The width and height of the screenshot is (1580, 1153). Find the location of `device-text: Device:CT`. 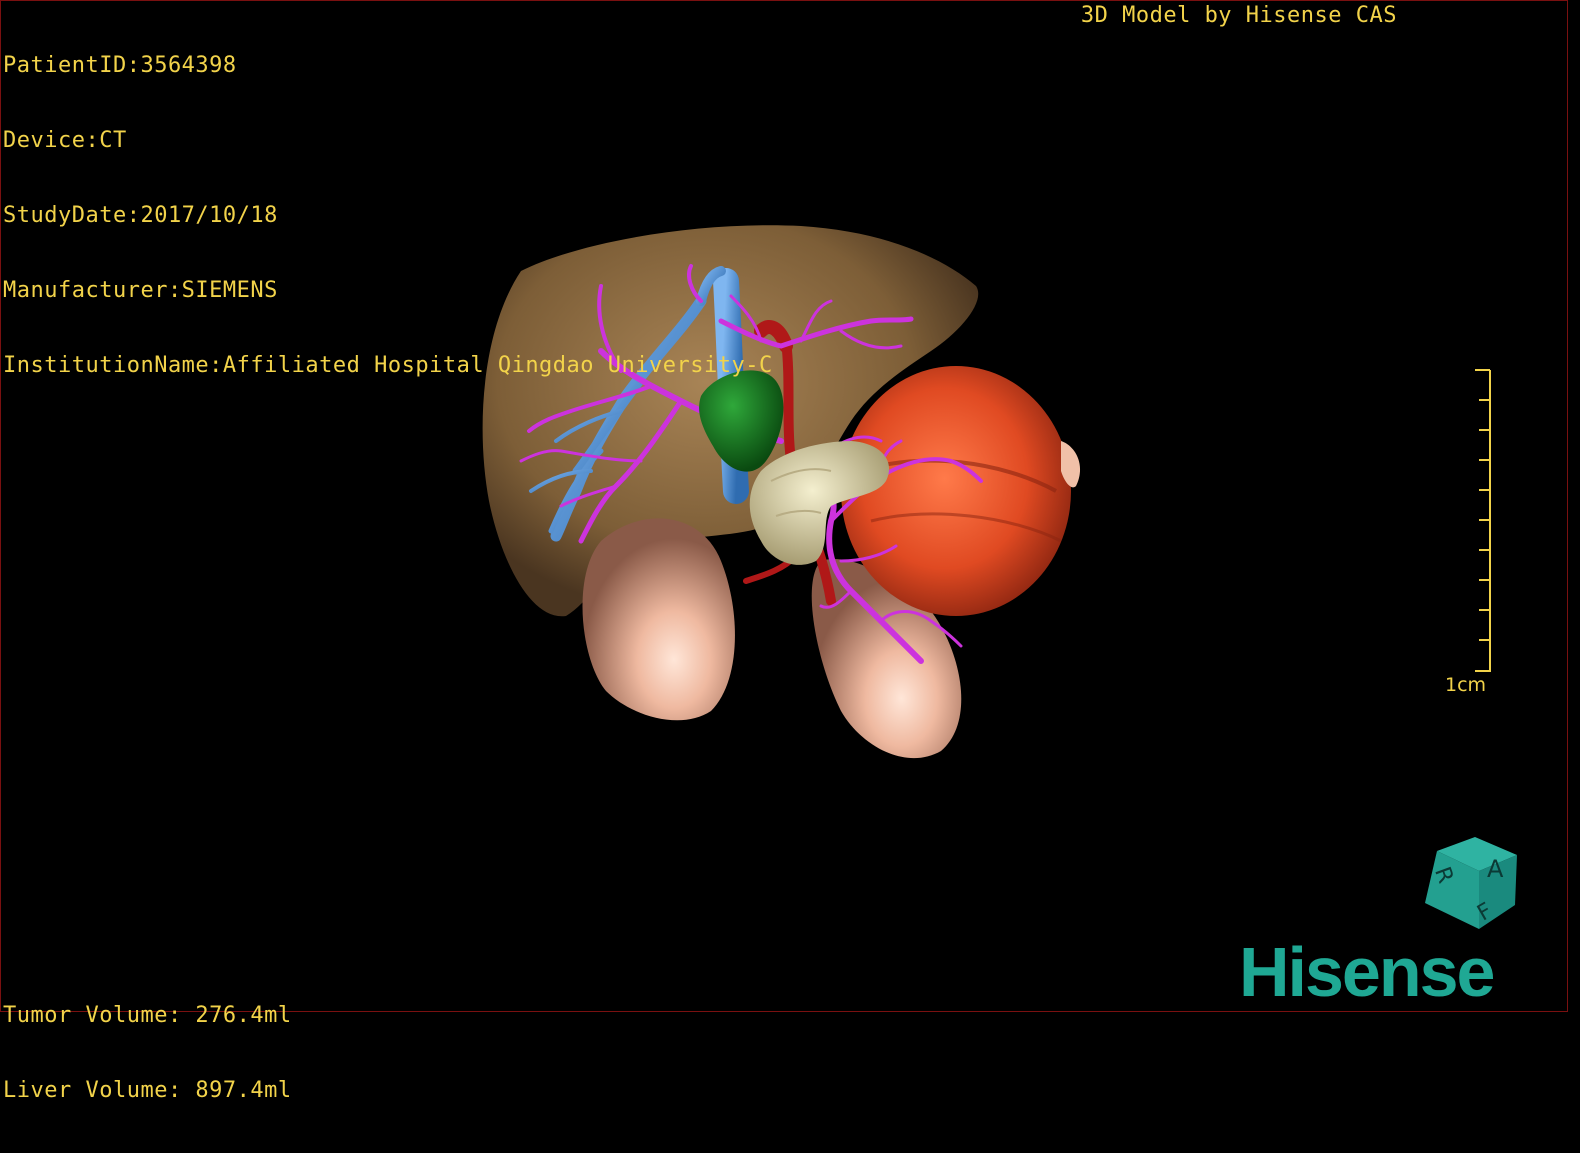

device-text: Device:CT is located at coordinates (65, 140).